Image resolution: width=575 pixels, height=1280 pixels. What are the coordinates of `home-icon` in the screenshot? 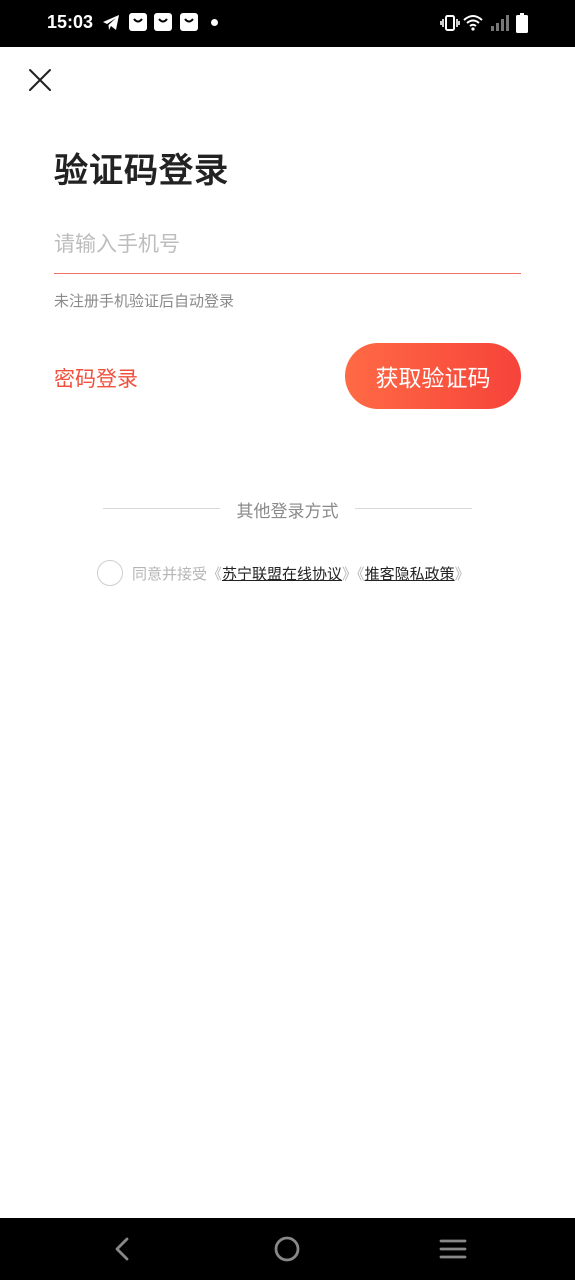 It's located at (287, 1249).